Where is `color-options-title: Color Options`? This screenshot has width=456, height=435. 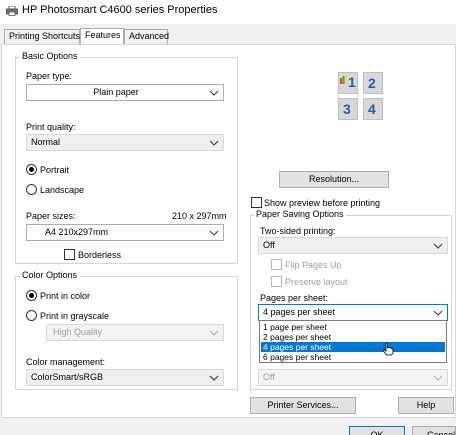 color-options-title: Color Options is located at coordinates (50, 275).